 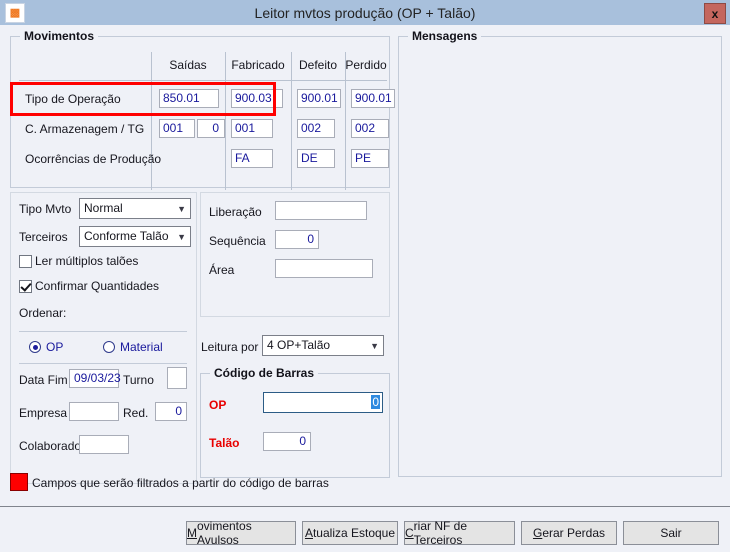 What do you see at coordinates (43, 313) in the screenshot?
I see `label-ordenar: Ordenar:` at bounding box center [43, 313].